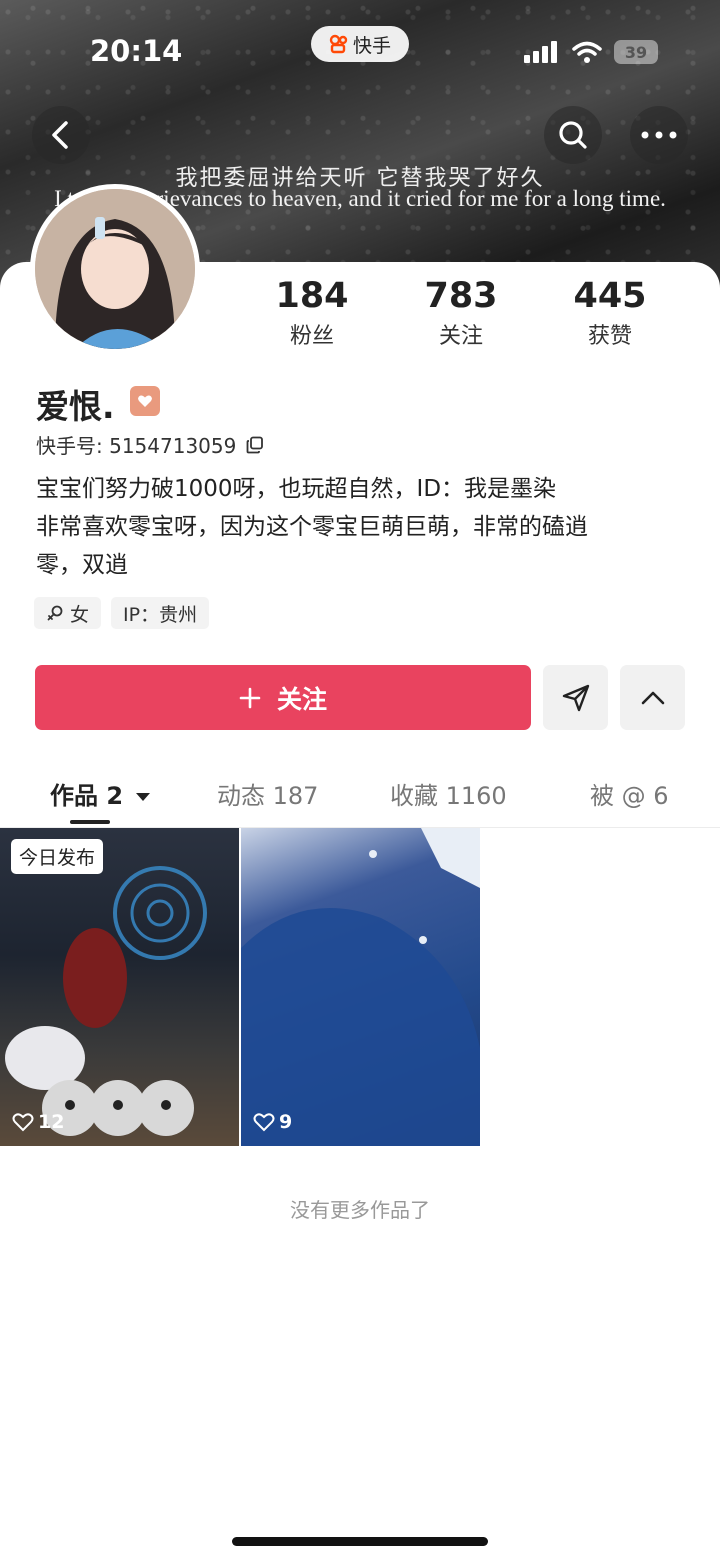 This screenshot has height=1561, width=720. I want to click on level-badge-icon, so click(145, 401).